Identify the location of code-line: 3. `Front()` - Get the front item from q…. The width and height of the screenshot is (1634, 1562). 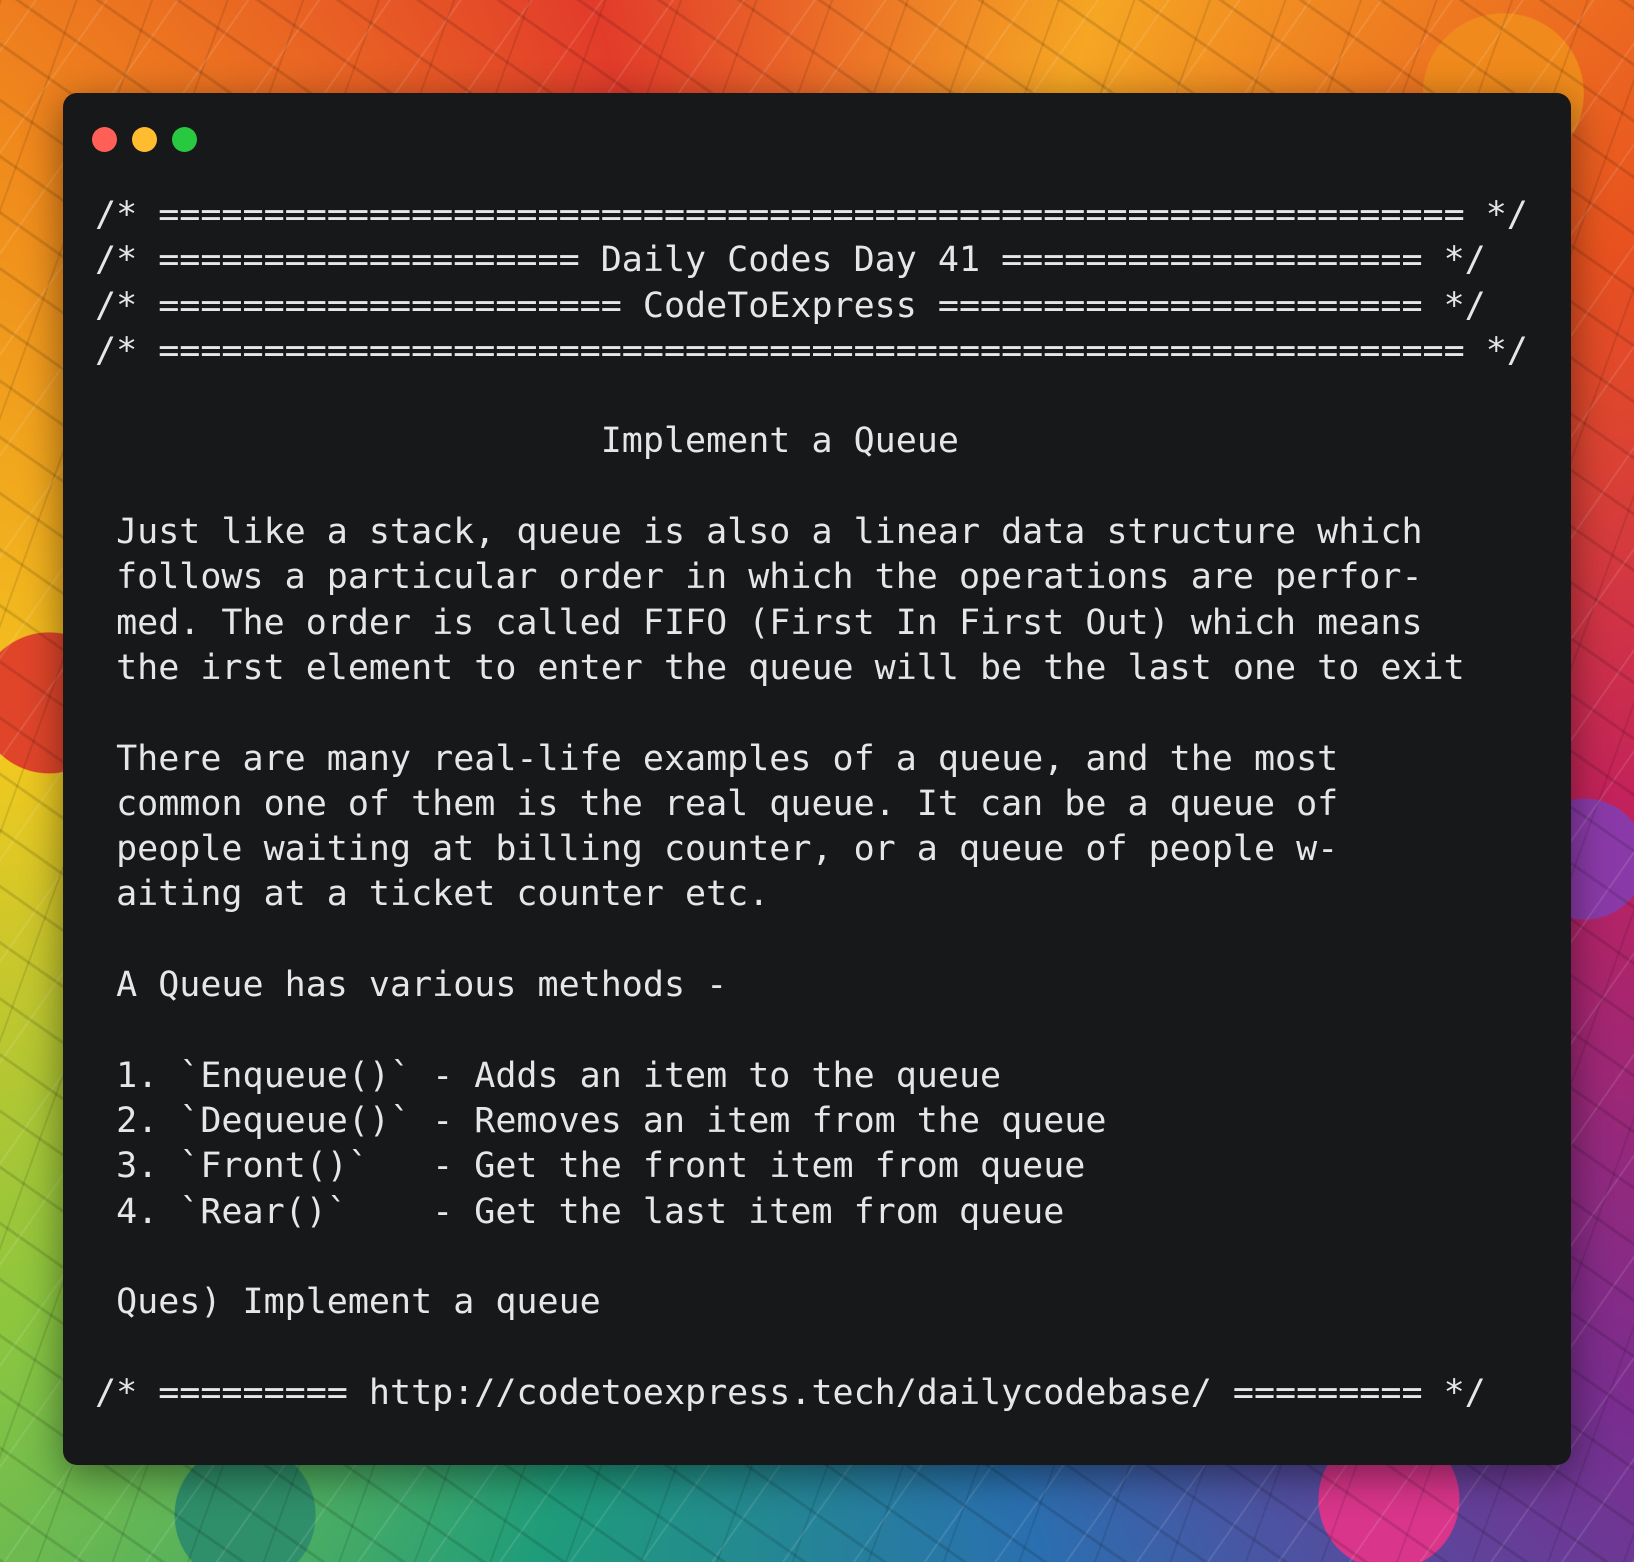
(590, 1166).